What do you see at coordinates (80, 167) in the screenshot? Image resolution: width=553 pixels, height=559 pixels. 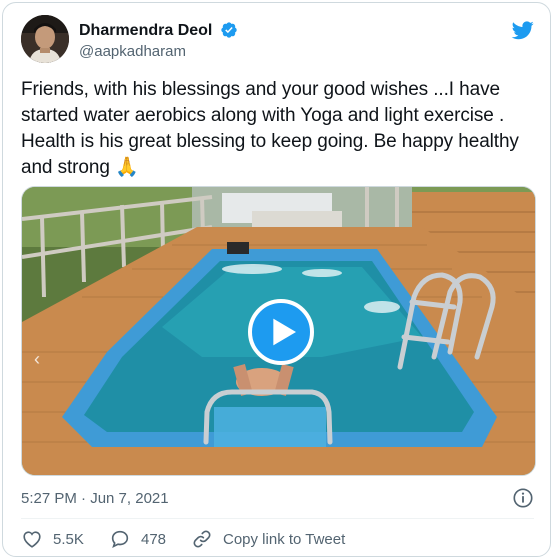 I see `tweet-text-line: and strong 🙏` at bounding box center [80, 167].